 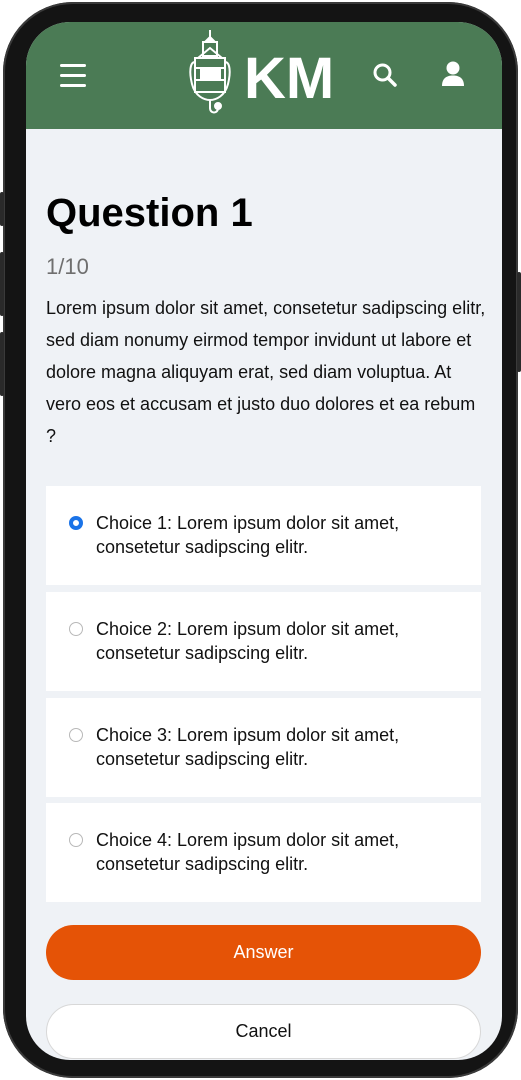 I want to click on question-title: Question 1, so click(x=149, y=213).